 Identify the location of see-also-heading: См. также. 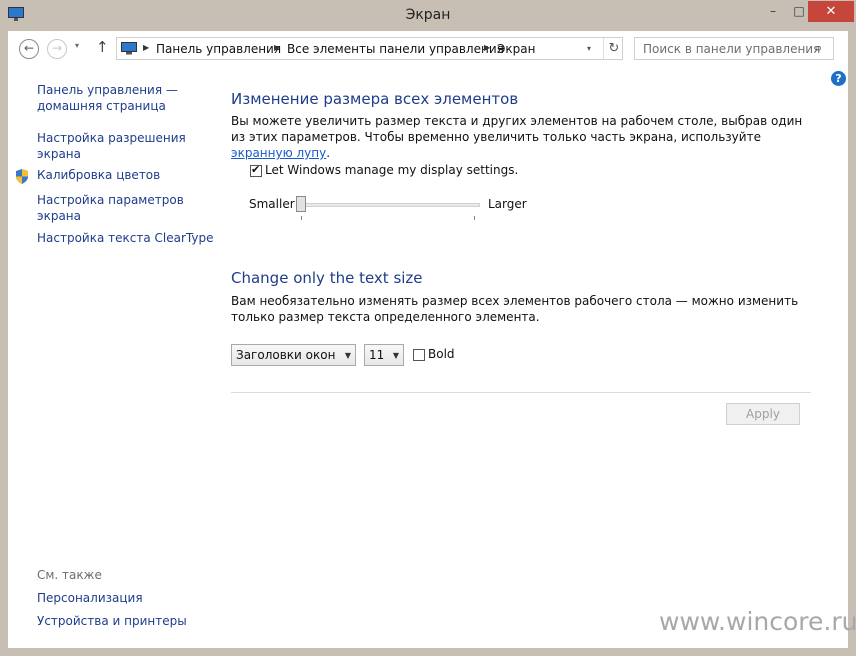
(69, 575).